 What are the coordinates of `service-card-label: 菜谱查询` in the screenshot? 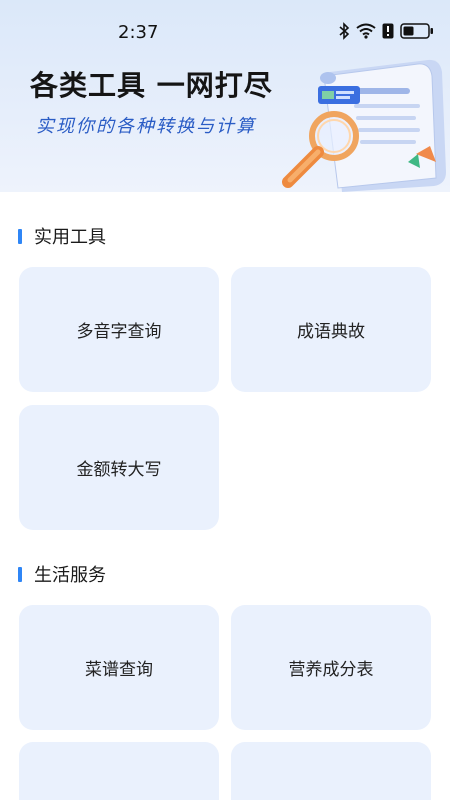 It's located at (119, 670).